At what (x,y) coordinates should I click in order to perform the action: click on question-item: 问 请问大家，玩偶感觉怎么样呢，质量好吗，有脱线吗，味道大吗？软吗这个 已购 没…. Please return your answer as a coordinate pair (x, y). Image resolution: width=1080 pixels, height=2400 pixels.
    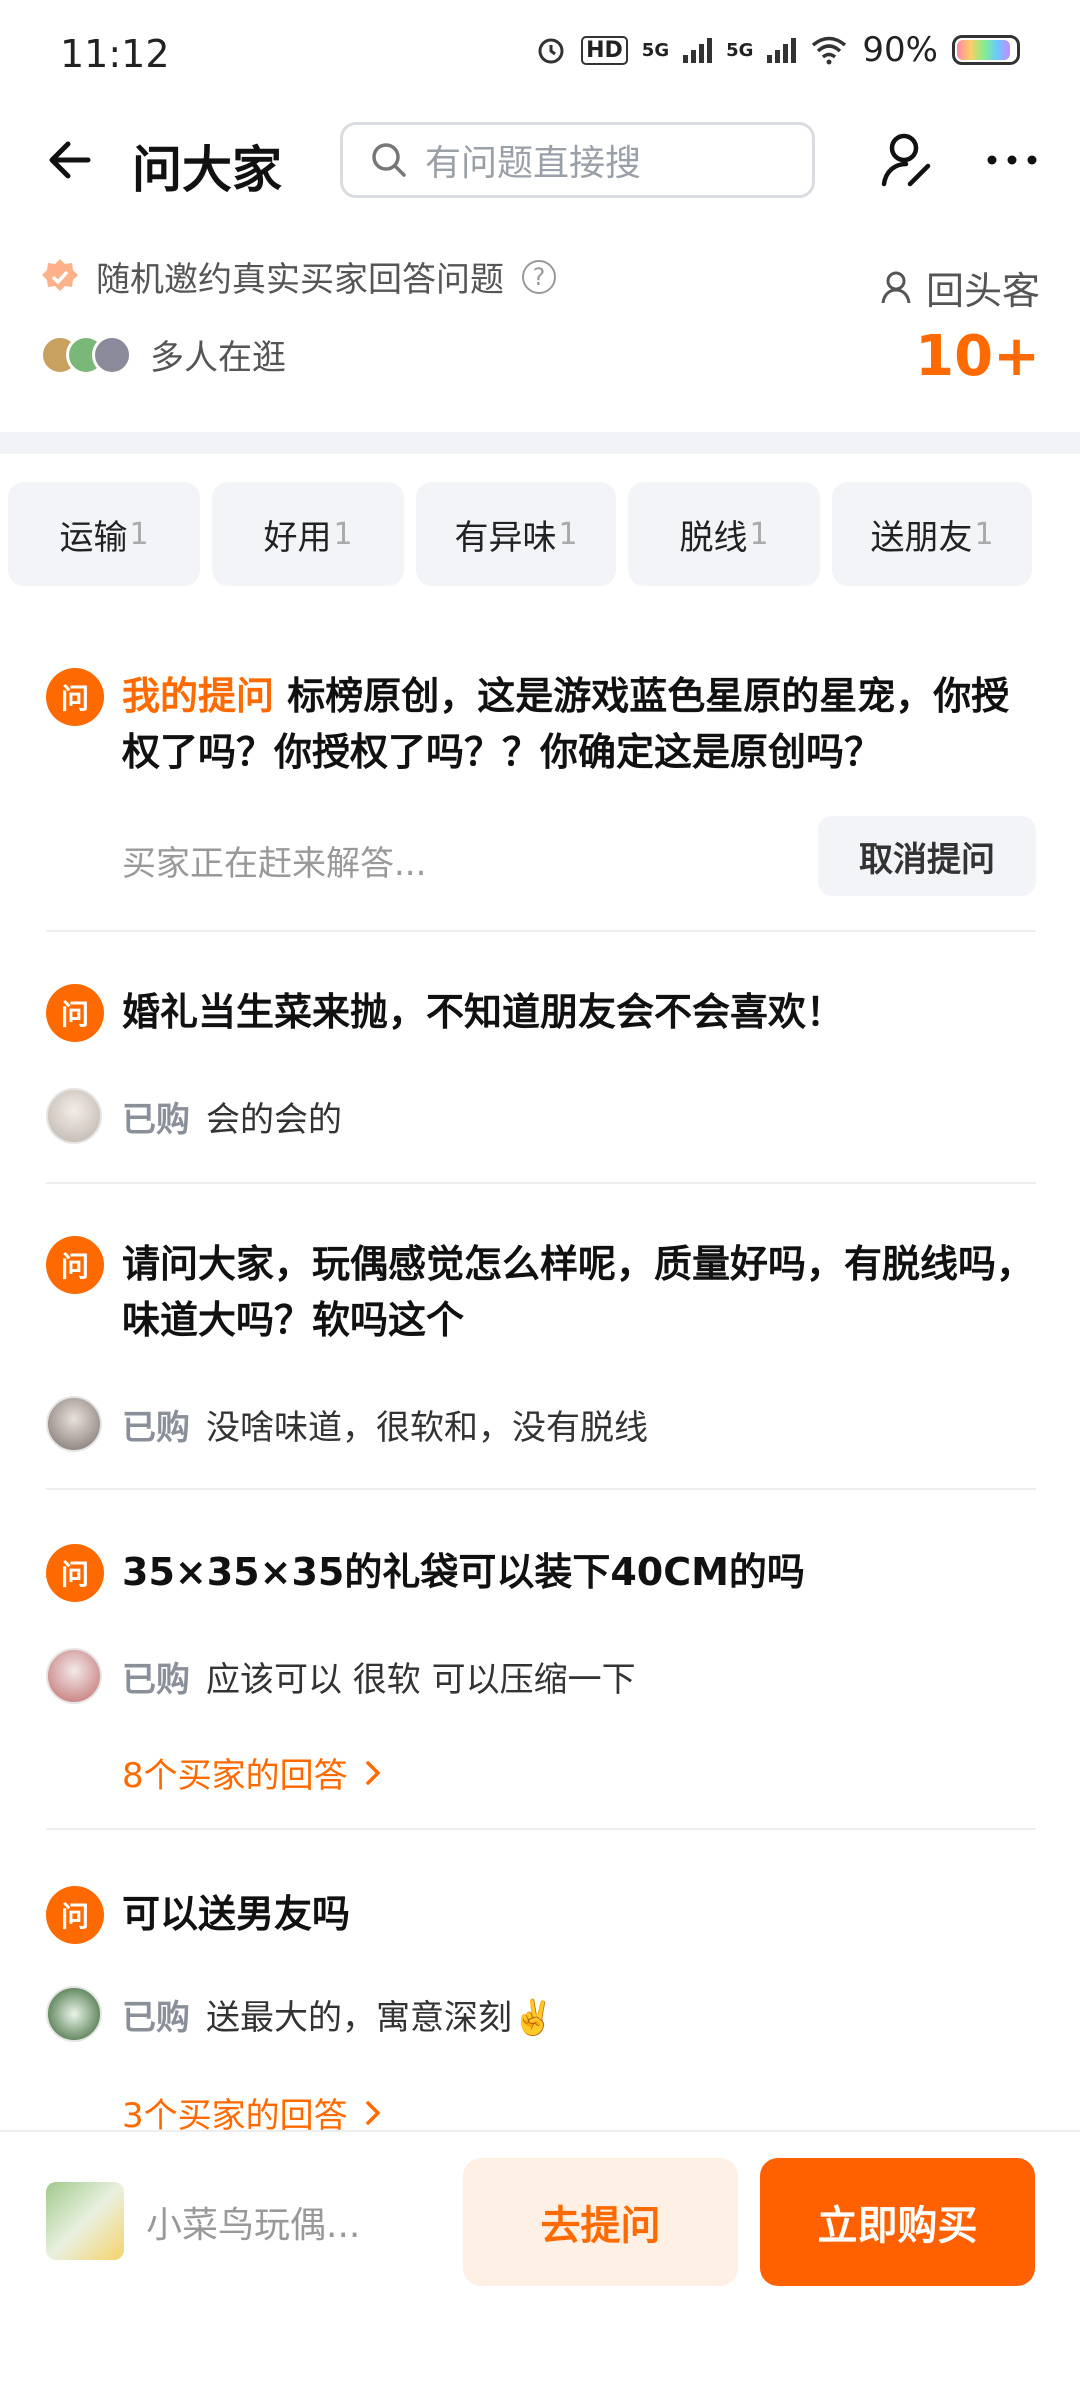
    Looking at the image, I should click on (541, 1346).